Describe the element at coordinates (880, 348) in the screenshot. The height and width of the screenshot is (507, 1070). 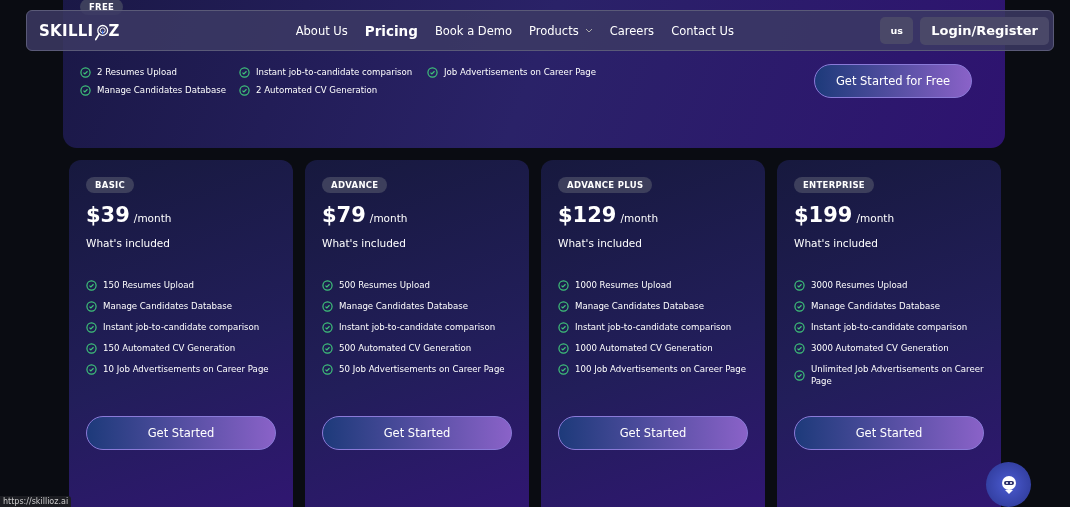
I see `feature-text: 3000 Automated CV Generation` at that location.